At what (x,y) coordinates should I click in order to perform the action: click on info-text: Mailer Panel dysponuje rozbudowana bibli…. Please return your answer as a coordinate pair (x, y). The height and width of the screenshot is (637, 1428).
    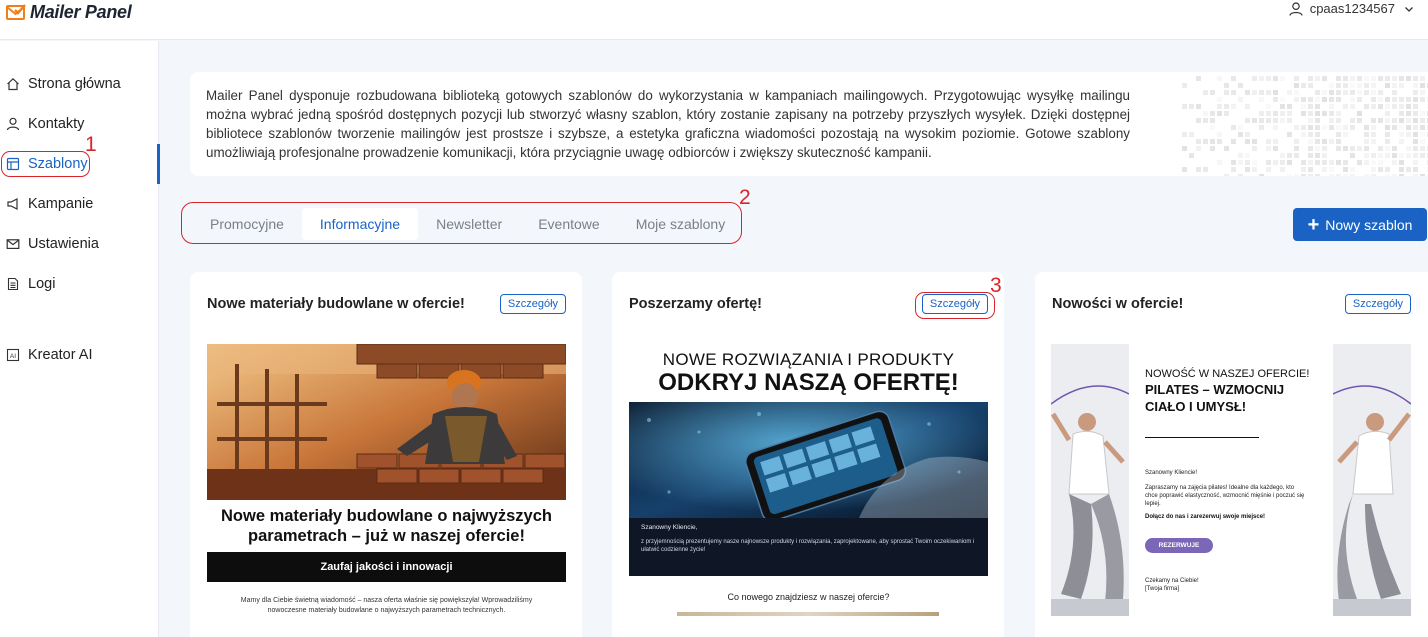
    Looking at the image, I should click on (668, 124).